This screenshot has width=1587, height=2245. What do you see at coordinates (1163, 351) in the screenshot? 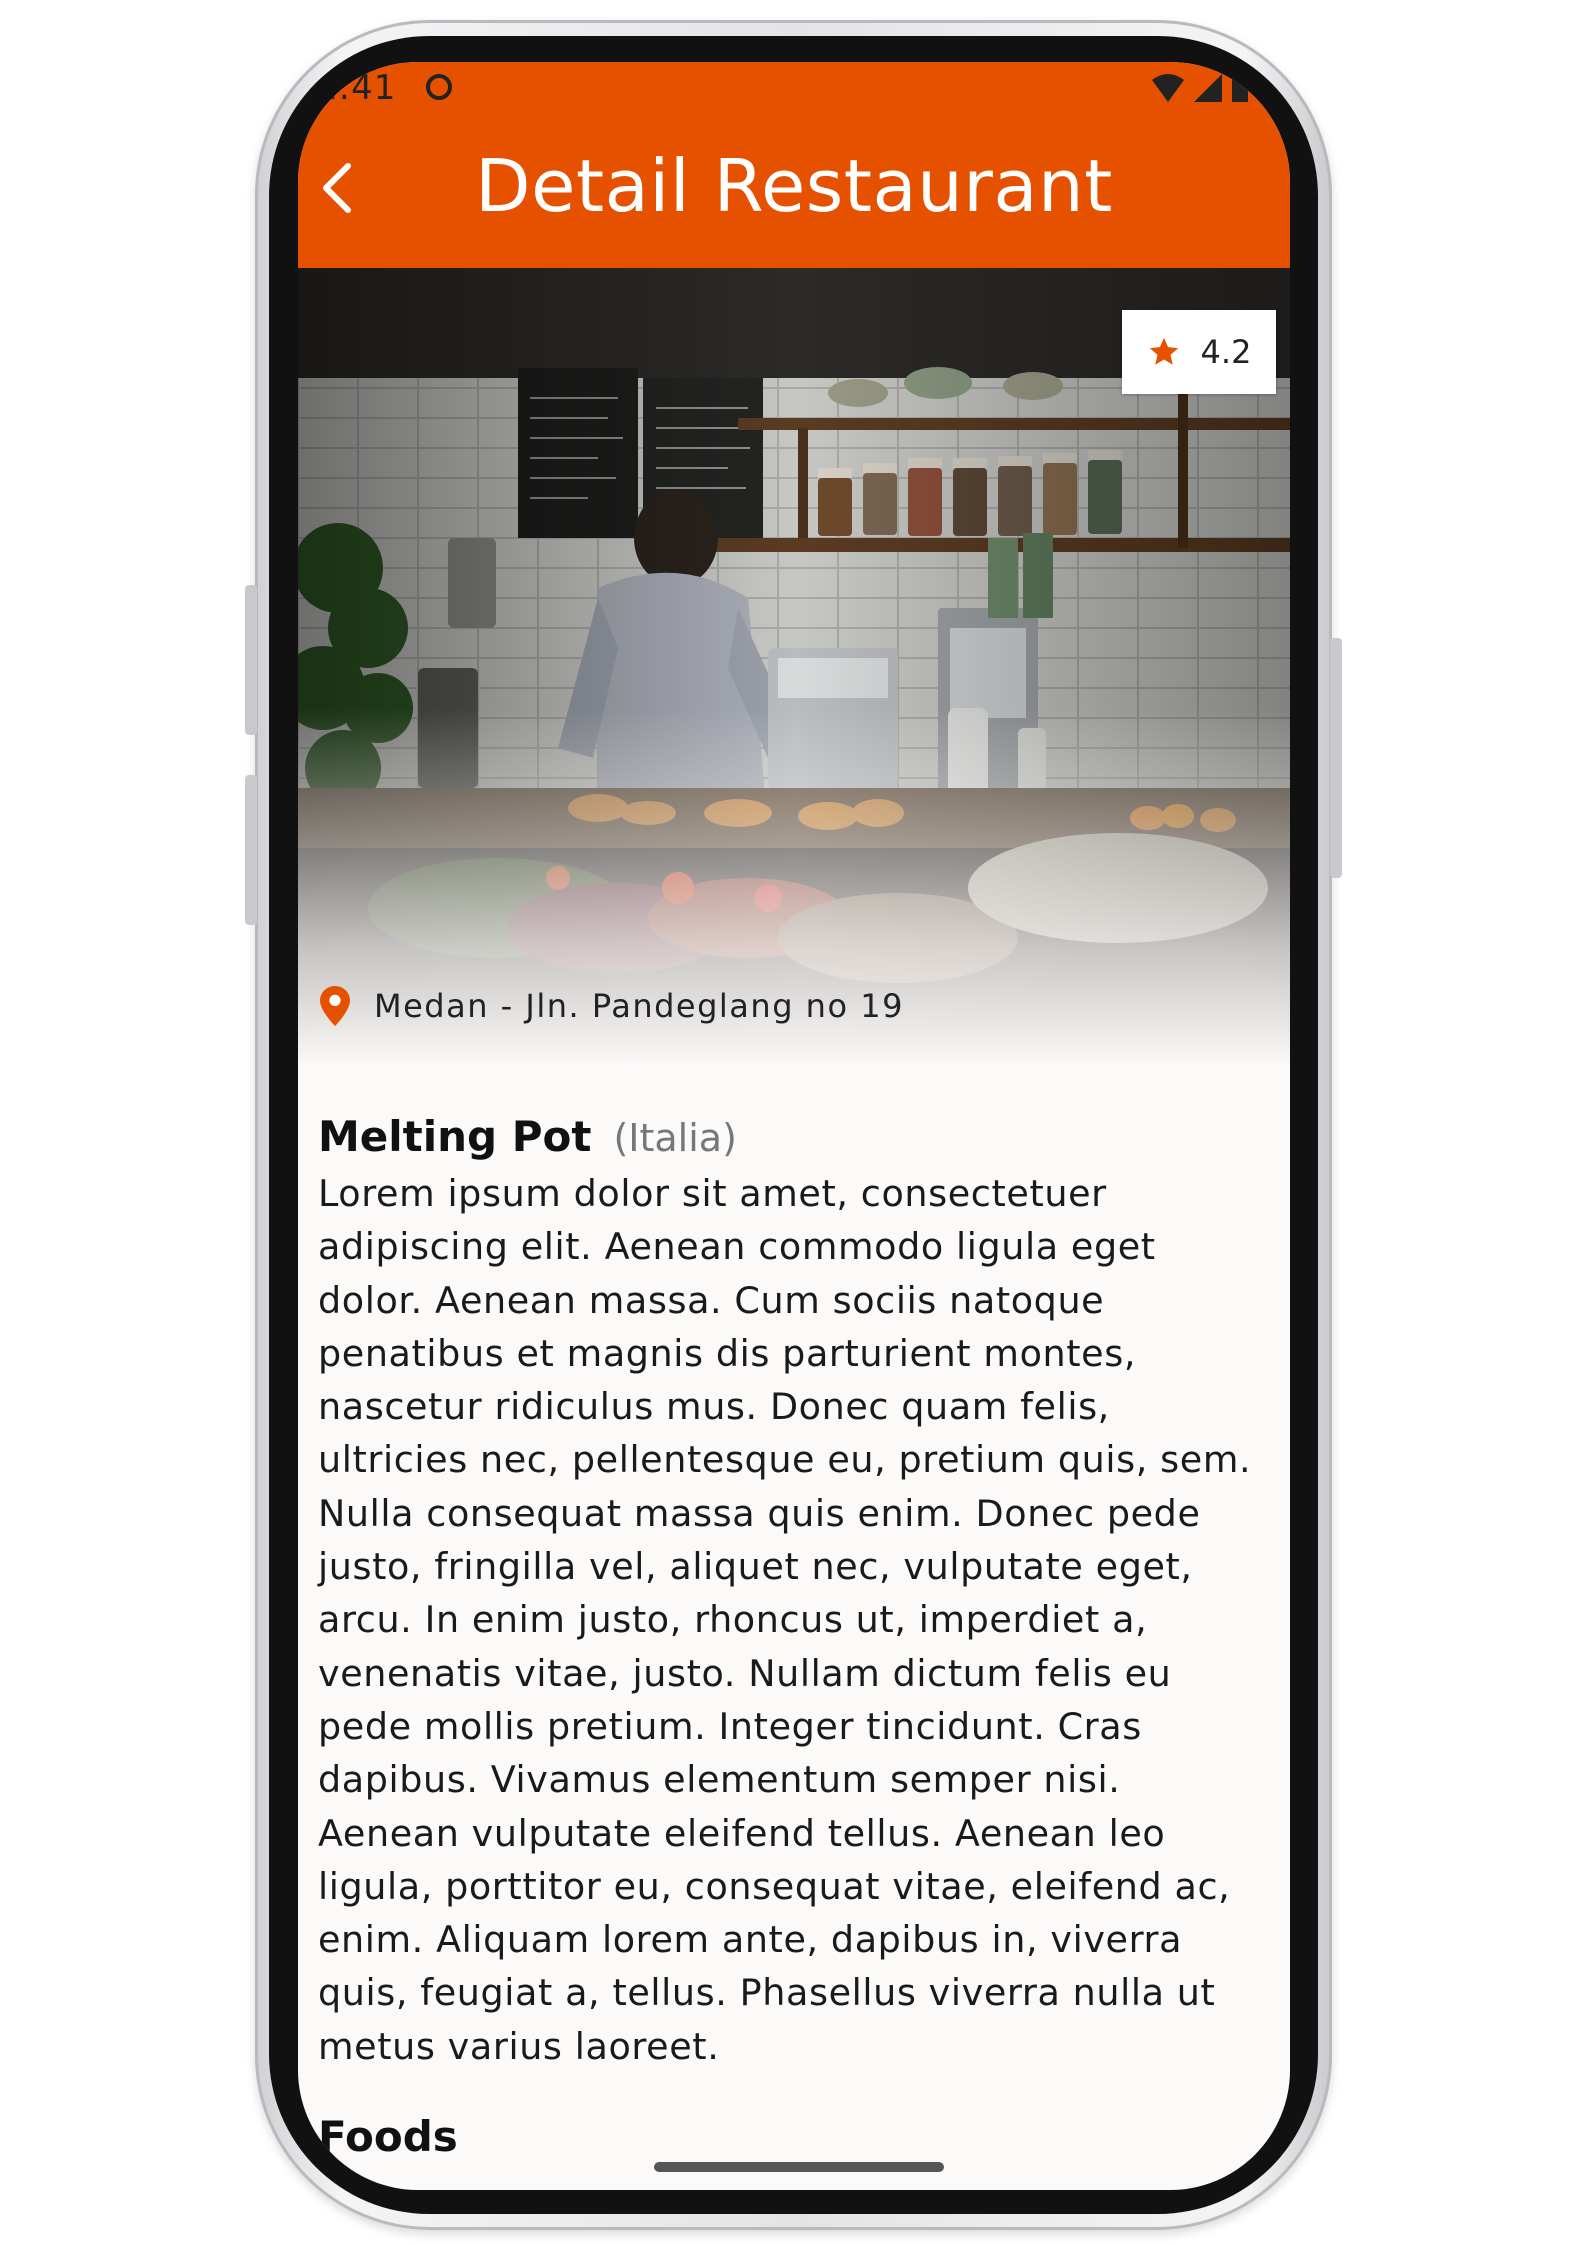
I see `star-icon` at bounding box center [1163, 351].